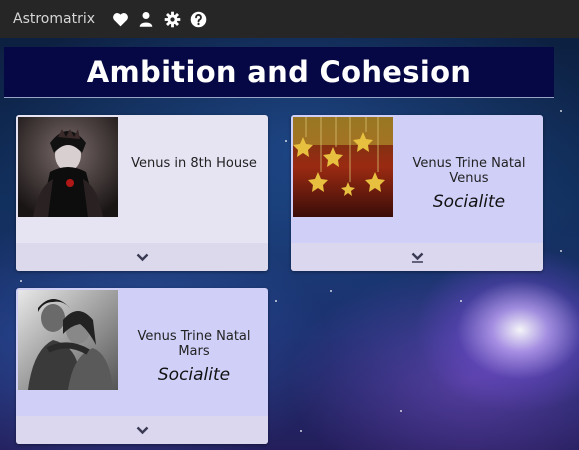 This screenshot has width=579, height=450. Describe the element at coordinates (120, 19) in the screenshot. I see `heart-icon` at that location.